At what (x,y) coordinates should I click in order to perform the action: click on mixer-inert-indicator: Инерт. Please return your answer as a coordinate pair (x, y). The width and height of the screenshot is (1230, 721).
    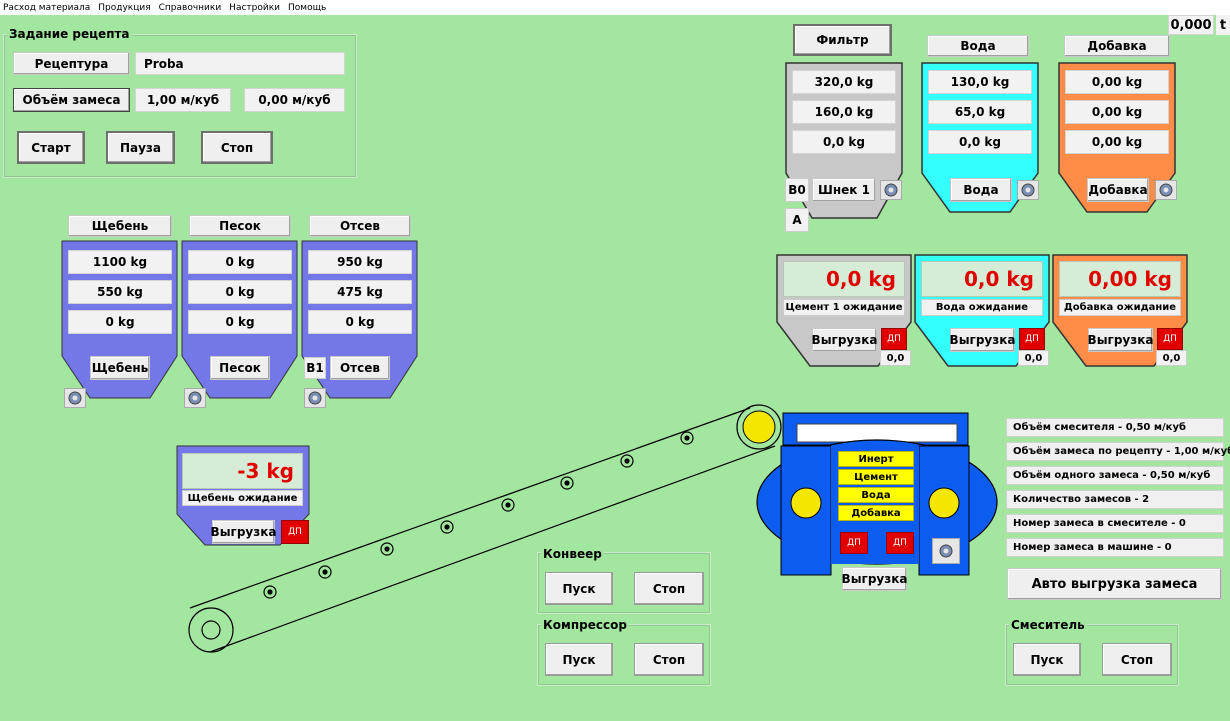
    Looking at the image, I should click on (876, 459).